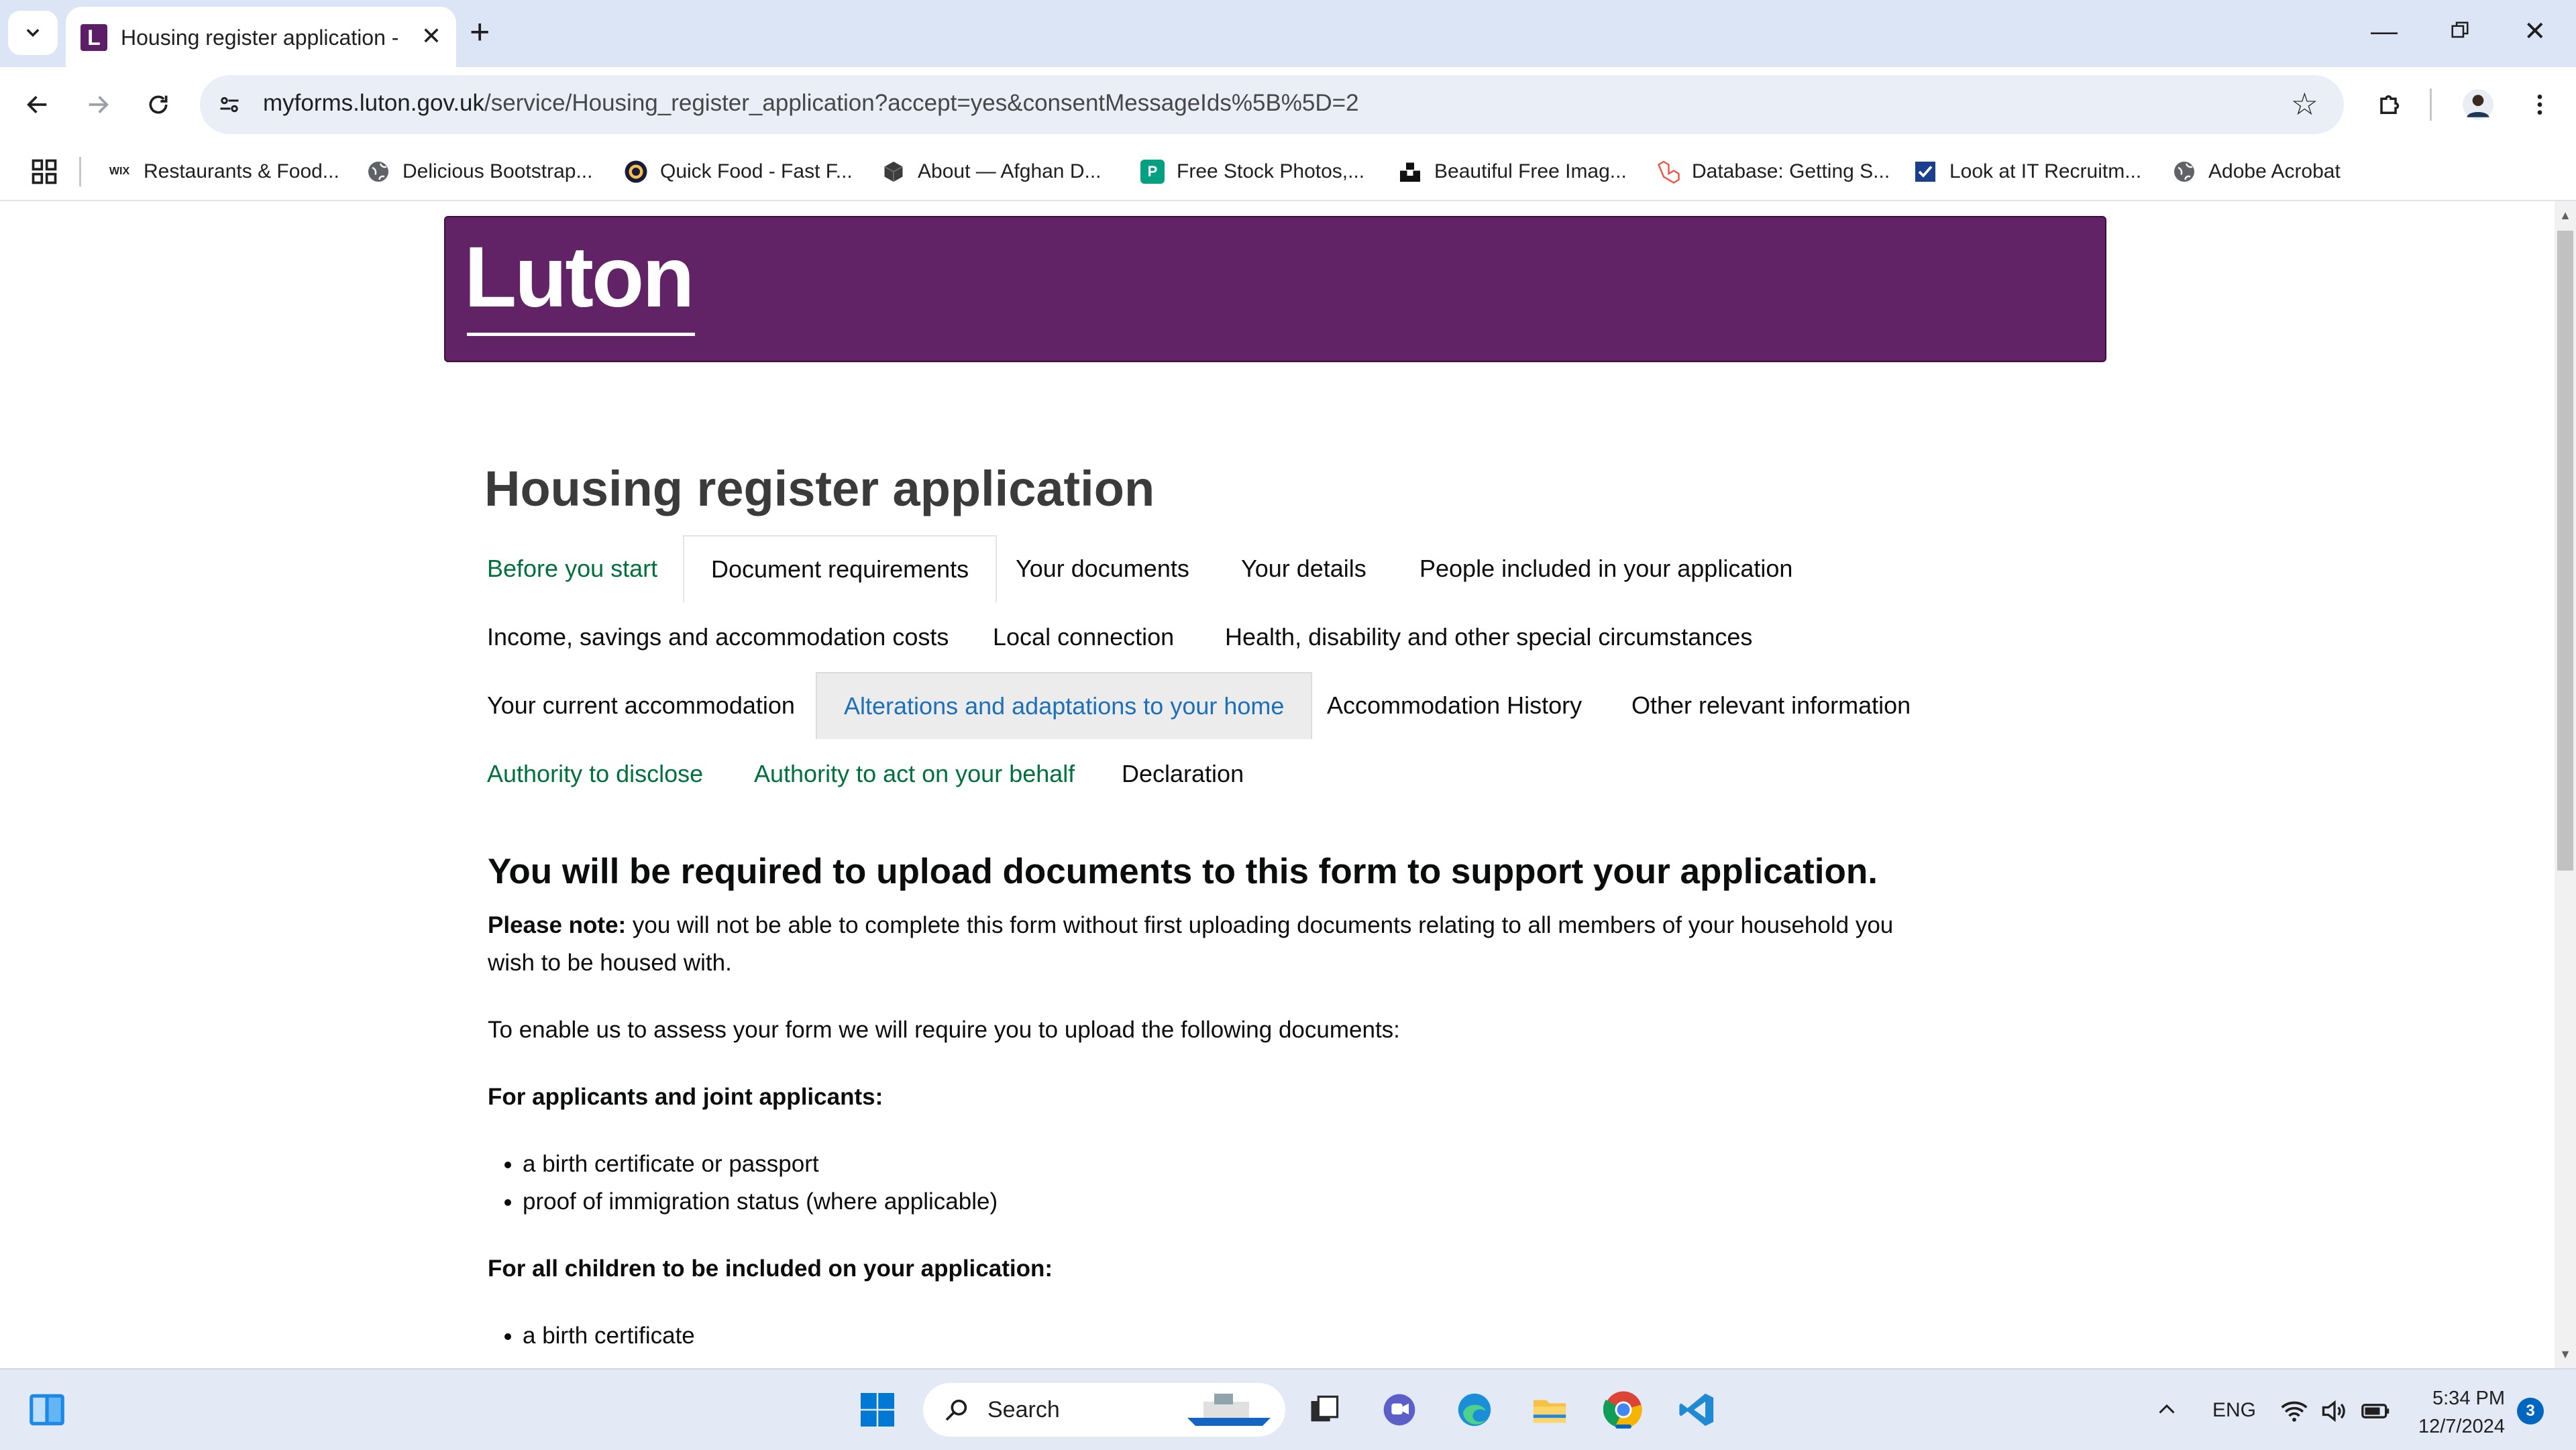 Image resolution: width=2576 pixels, height=1450 pixels. What do you see at coordinates (1668, 172) in the screenshot?
I see `laravel-icon` at bounding box center [1668, 172].